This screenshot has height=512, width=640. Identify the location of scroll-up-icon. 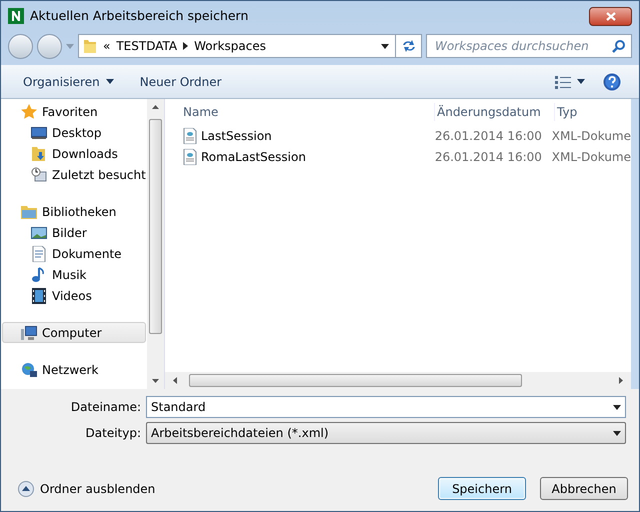
(155, 107).